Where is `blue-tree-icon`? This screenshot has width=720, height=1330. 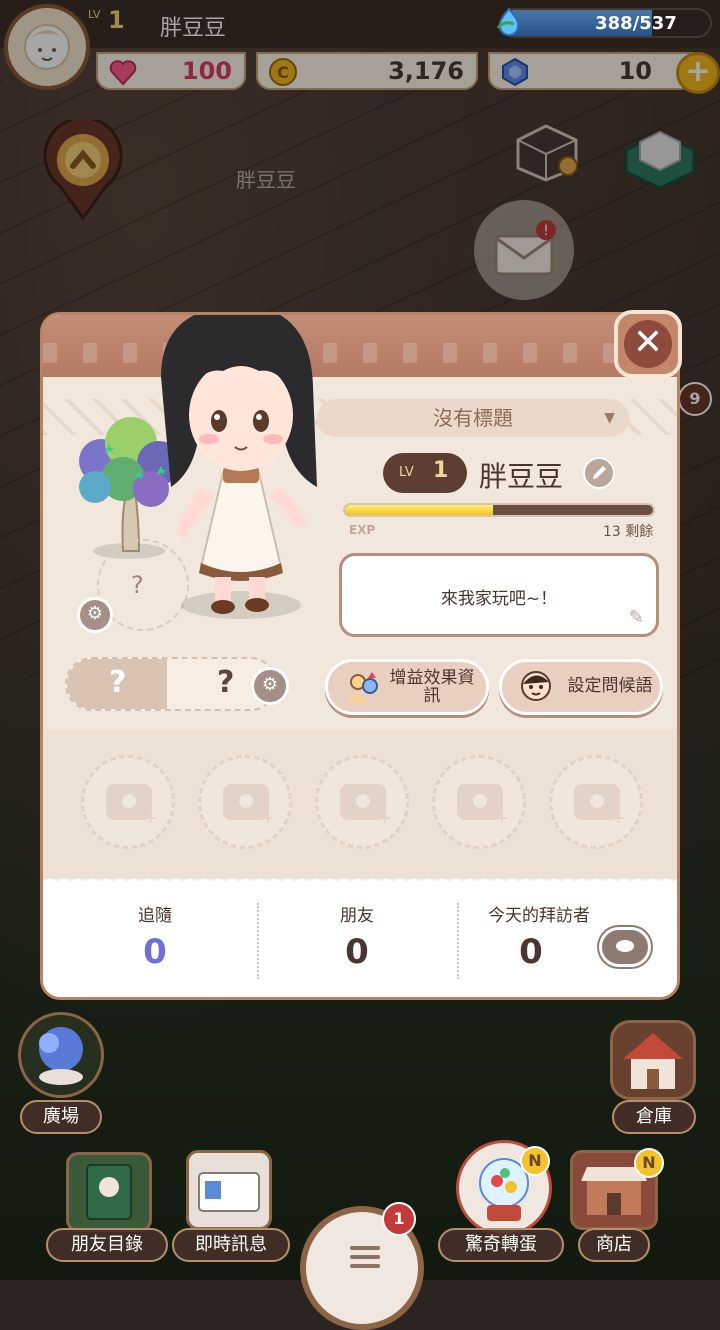 blue-tree-icon is located at coordinates (61, 1056).